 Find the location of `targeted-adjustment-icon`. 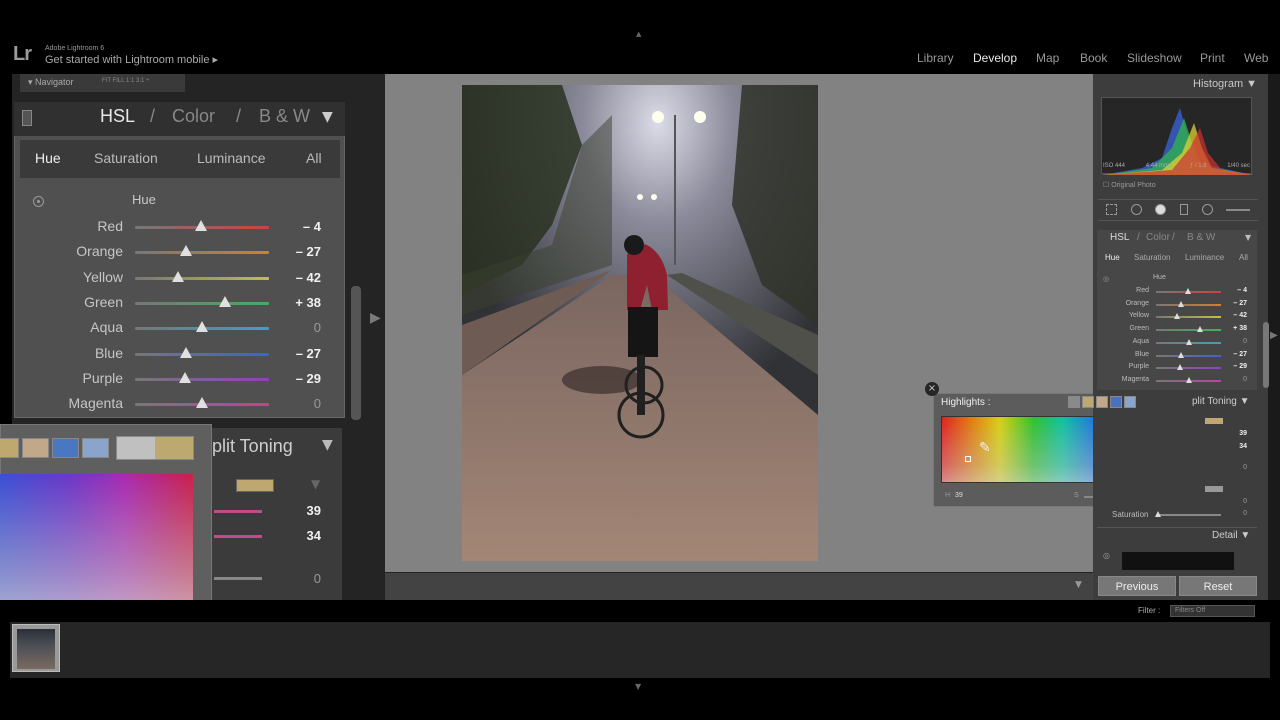

targeted-adjustment-icon is located at coordinates (38, 201).